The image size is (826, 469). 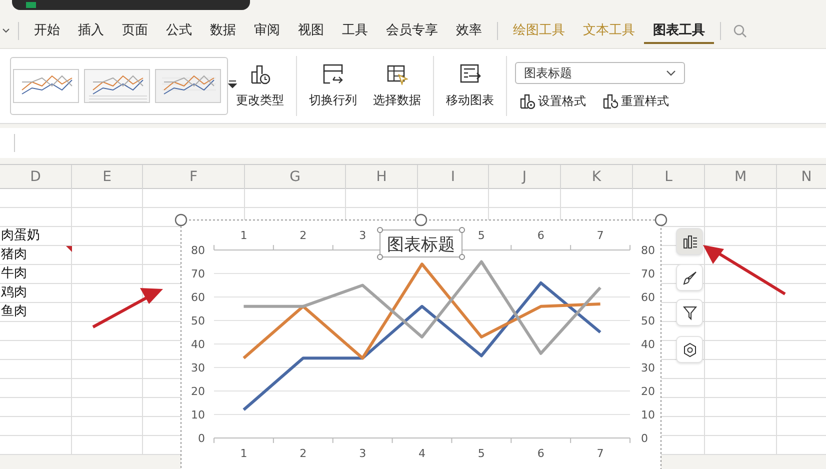 I want to click on chart-element-dropdown: 图表标题, so click(x=600, y=73).